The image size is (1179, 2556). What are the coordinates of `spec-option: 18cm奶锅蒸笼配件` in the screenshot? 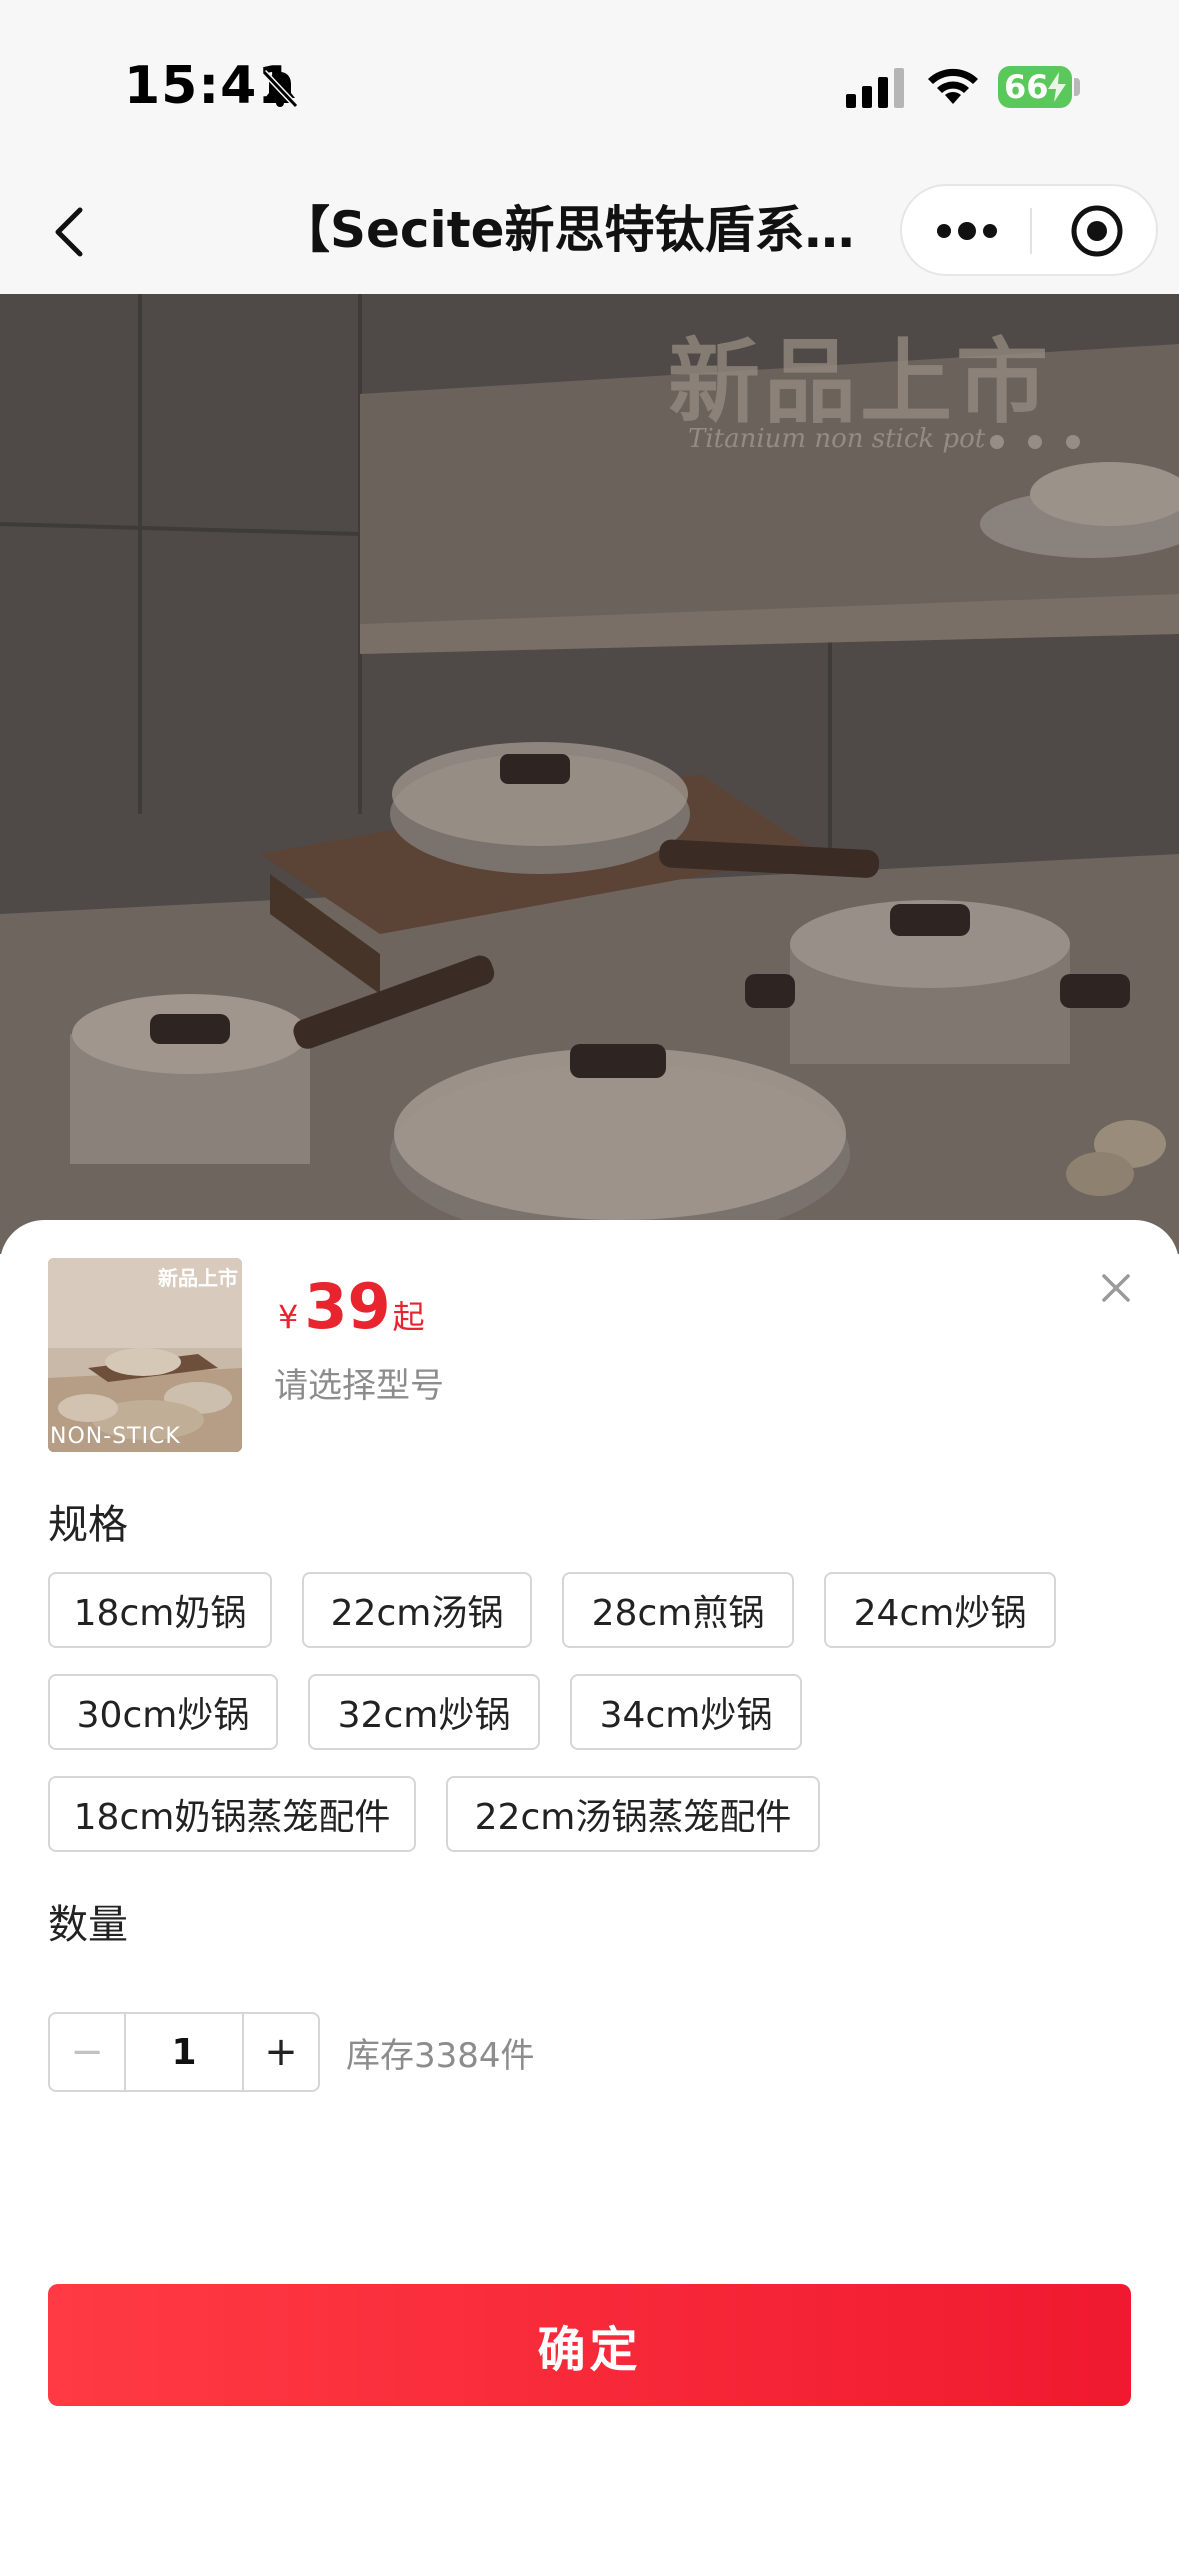 It's located at (232, 1814).